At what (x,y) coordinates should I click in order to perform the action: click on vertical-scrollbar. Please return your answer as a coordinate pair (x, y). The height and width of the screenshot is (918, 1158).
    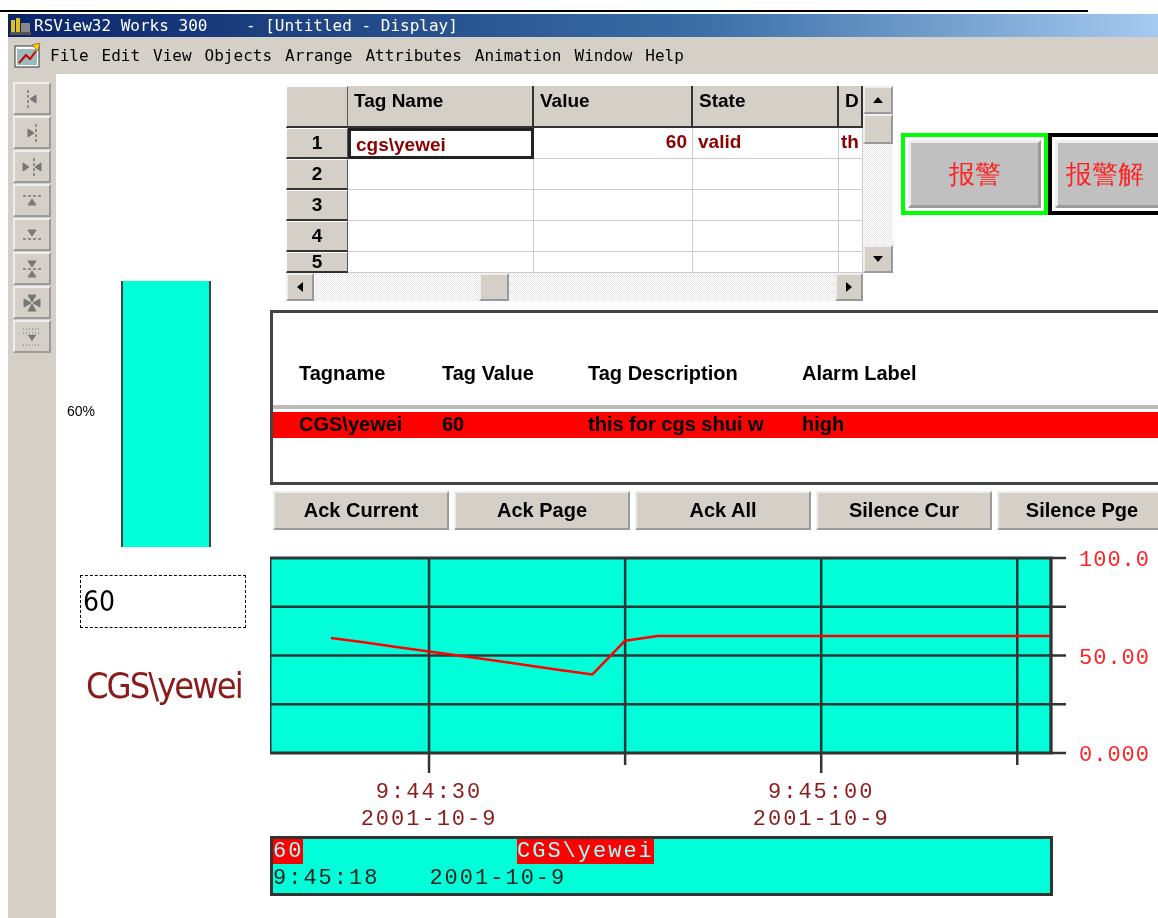
    Looking at the image, I should click on (878, 179).